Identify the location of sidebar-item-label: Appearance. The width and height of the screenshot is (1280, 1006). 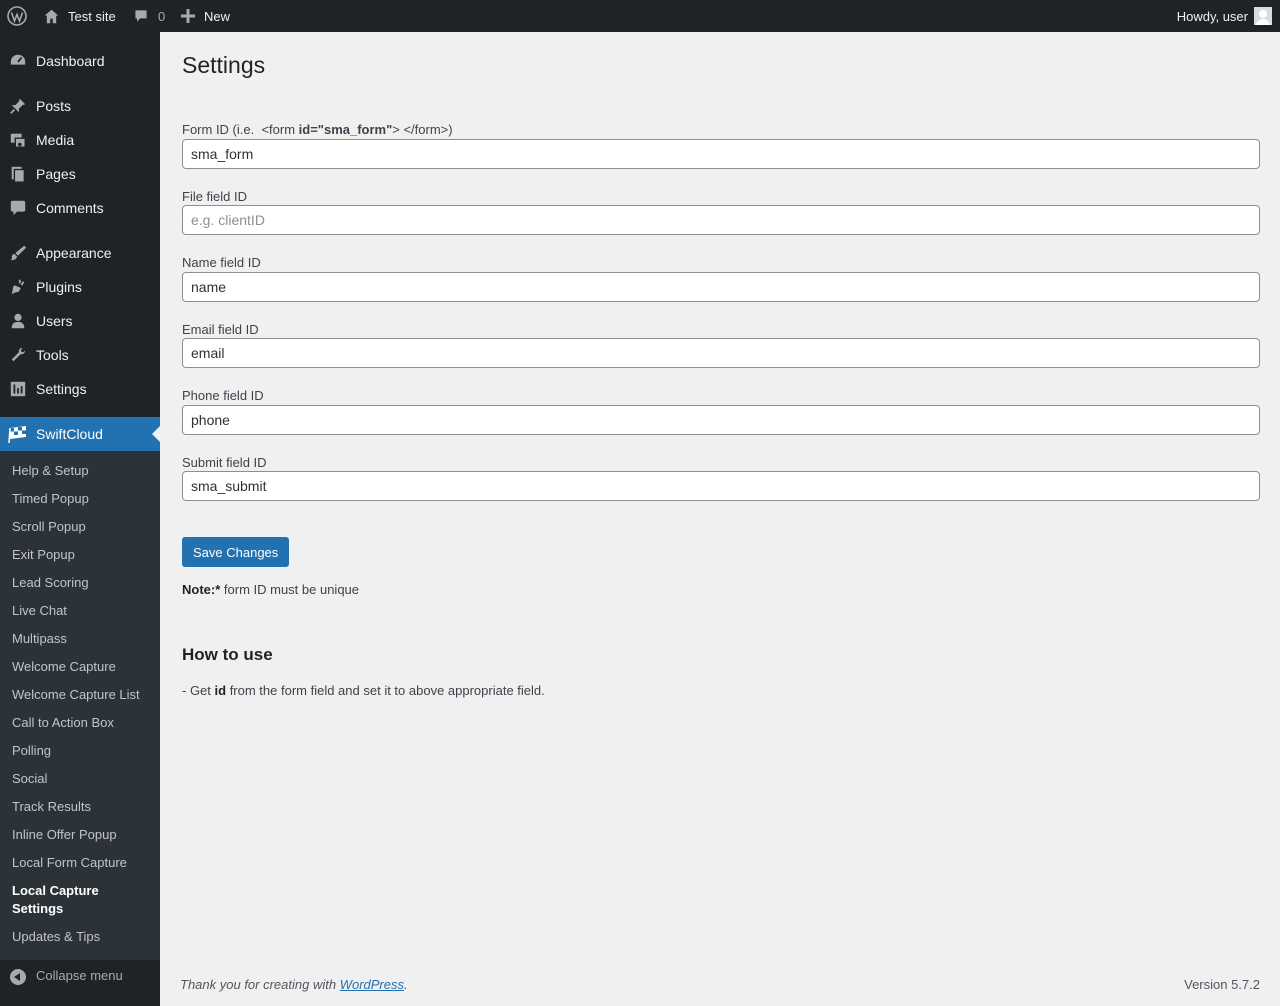
(74, 253).